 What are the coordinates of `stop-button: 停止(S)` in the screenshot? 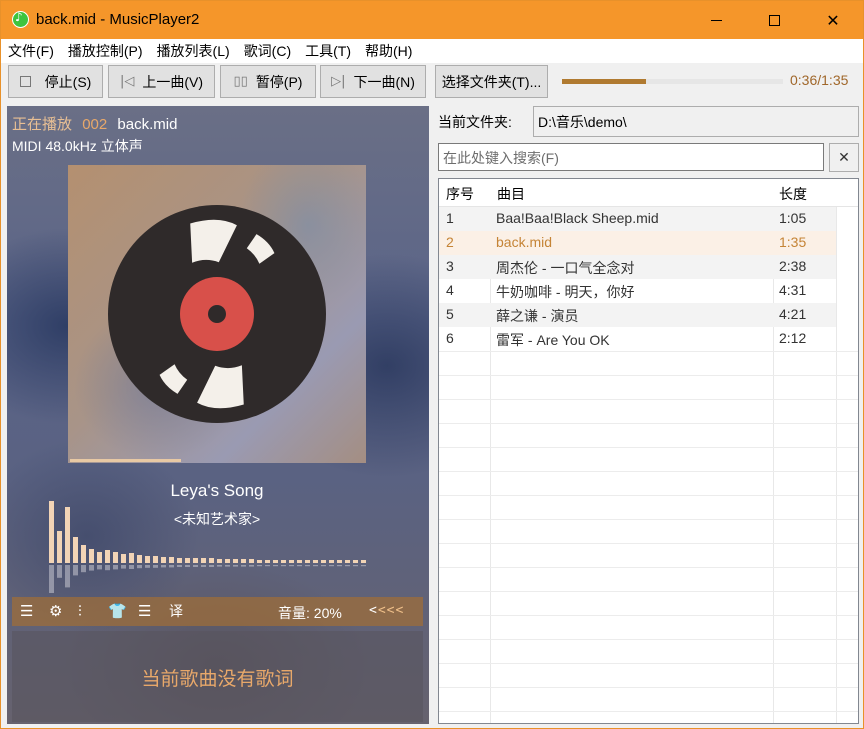 It's located at (55, 81).